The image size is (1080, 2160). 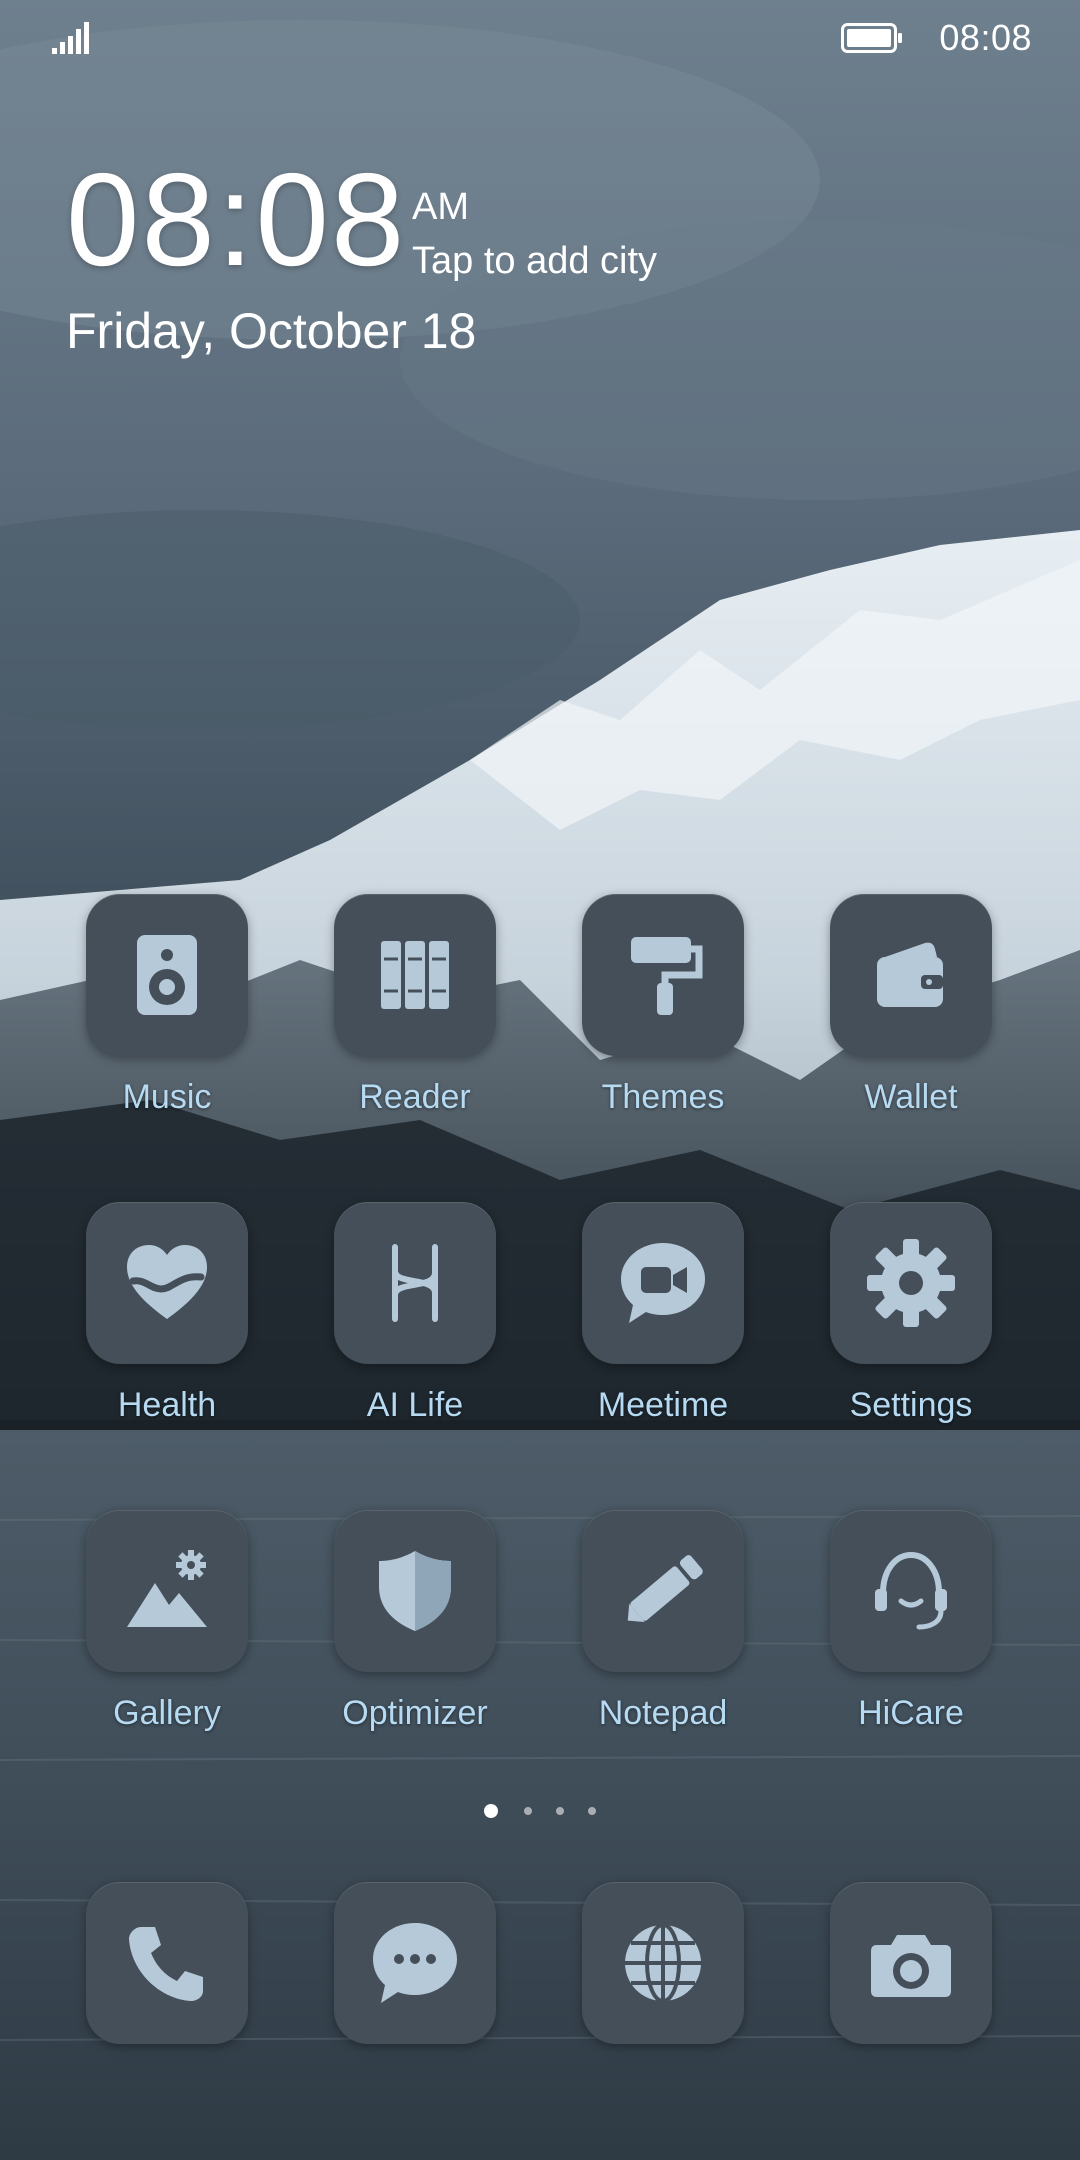 I want to click on paint-roller-icon, so click(x=667, y=976).